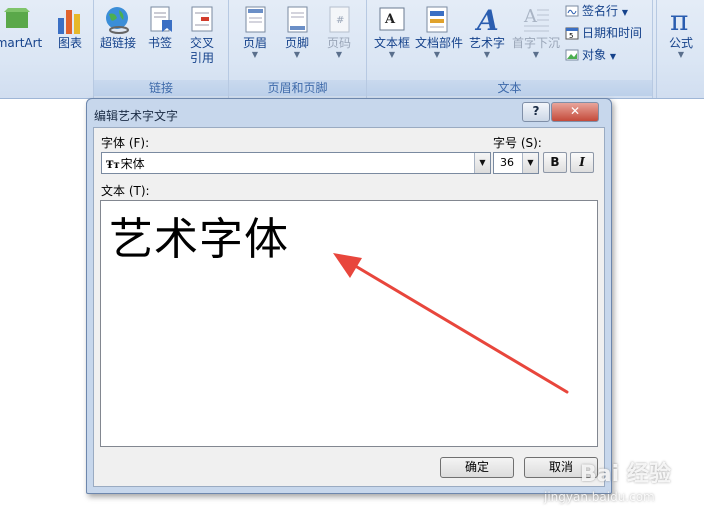 The height and width of the screenshot is (526, 704). I want to click on wordart-button: A 艺术字 ▼, so click(487, 39).